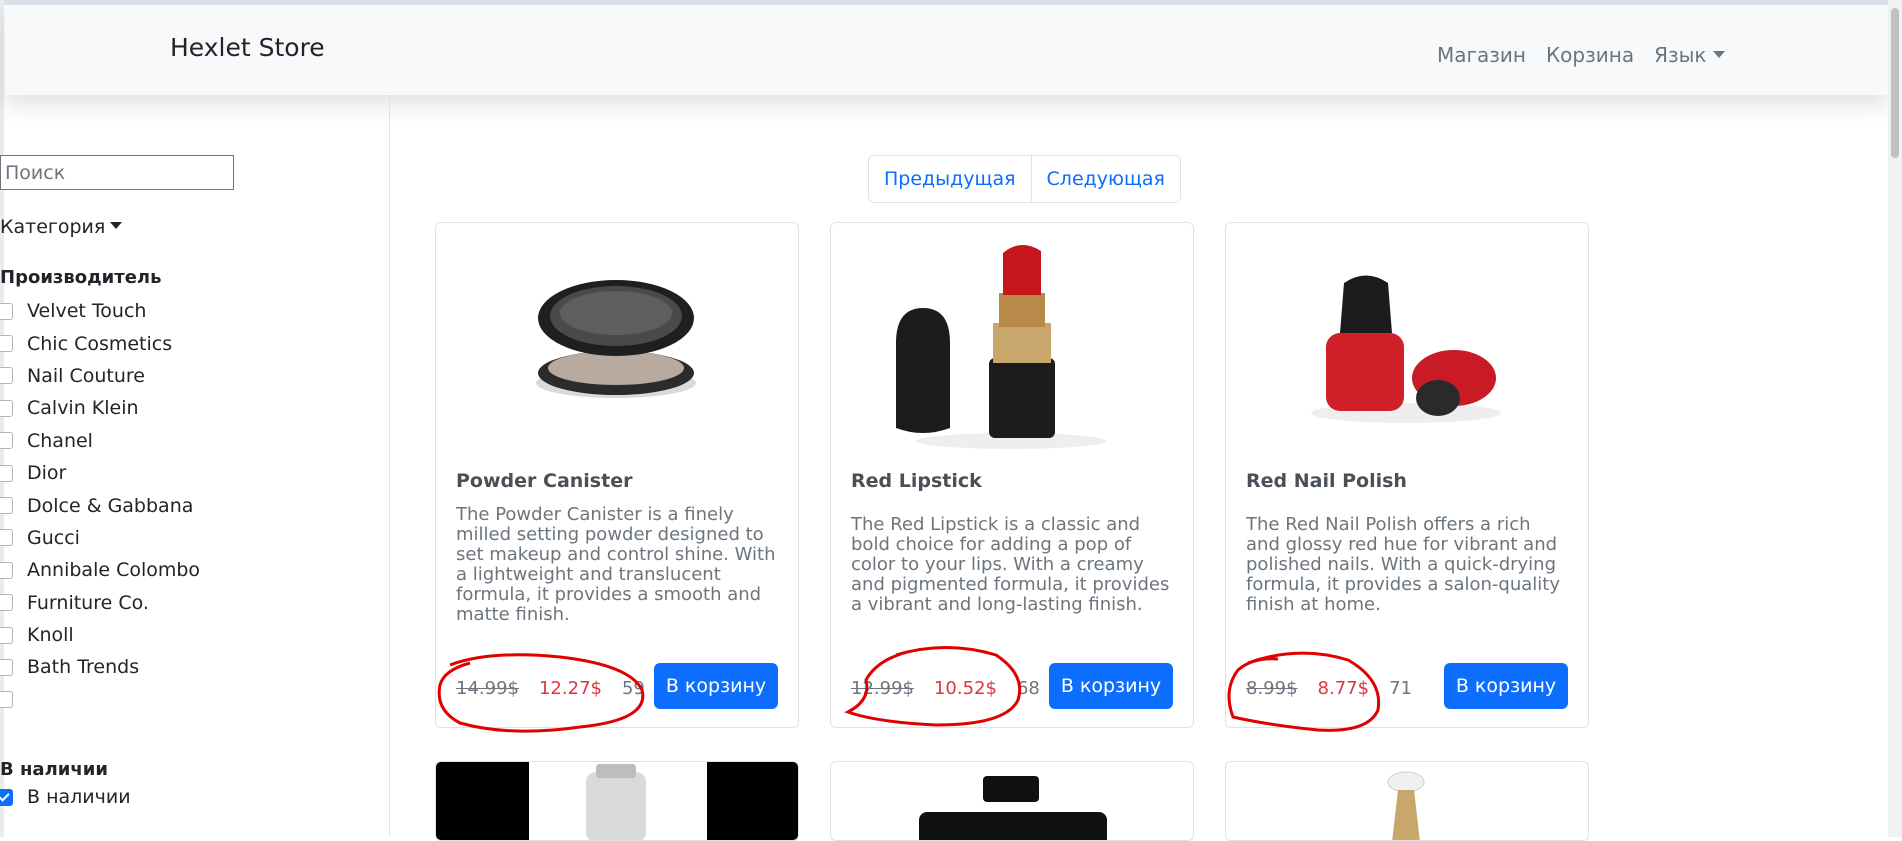 This screenshot has width=1902, height=841. What do you see at coordinates (1590, 55) in the screenshot?
I see `nav-cart-link: Корзина` at bounding box center [1590, 55].